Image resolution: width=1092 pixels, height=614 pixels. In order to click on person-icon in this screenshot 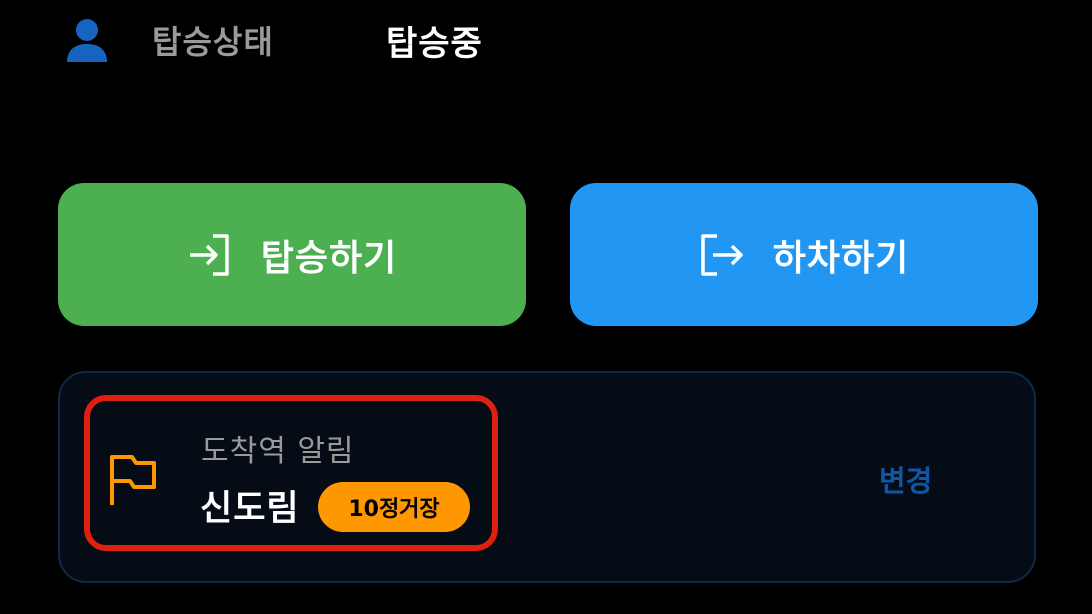, I will do `click(87, 40)`.